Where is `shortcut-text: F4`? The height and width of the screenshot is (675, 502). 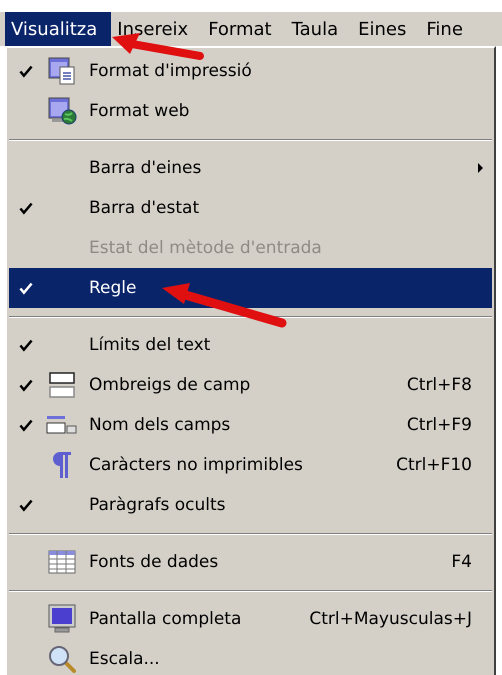 shortcut-text: F4 is located at coordinates (461, 562).